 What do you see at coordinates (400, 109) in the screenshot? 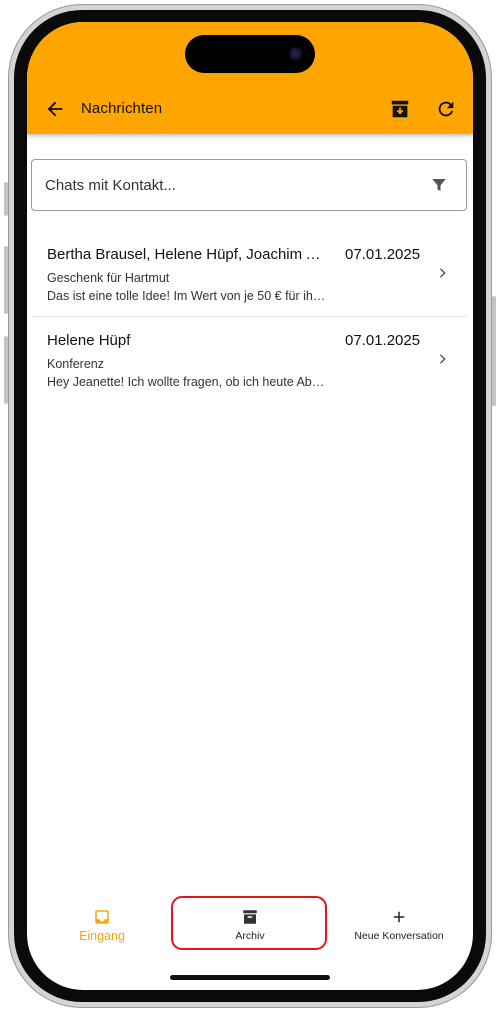
I see `archive-download-icon` at bounding box center [400, 109].